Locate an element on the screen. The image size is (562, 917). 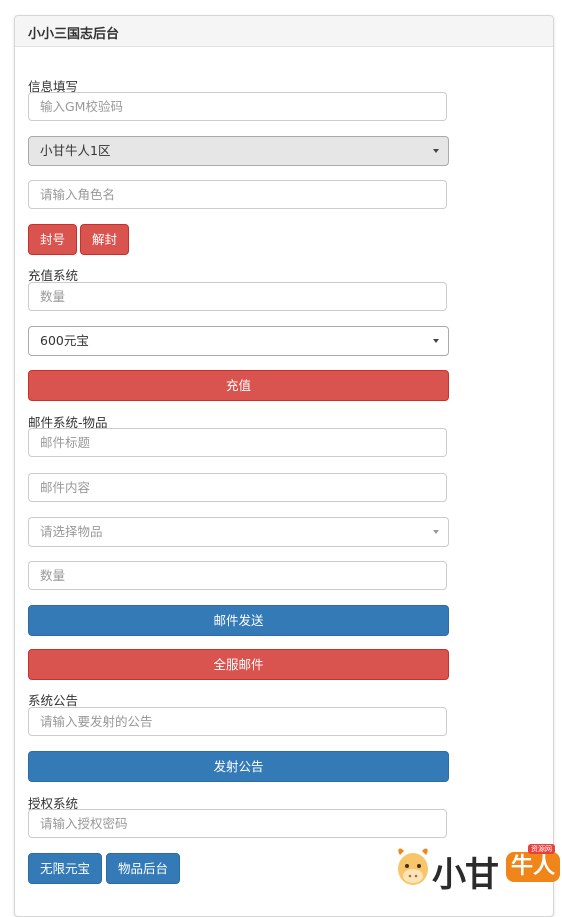
watermark-text: 小甘 is located at coordinates (465, 875).